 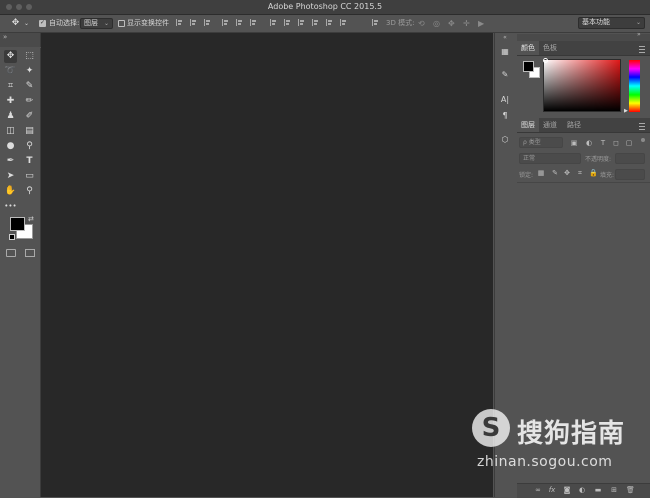 What do you see at coordinates (10, 56) in the screenshot?
I see `move-tool-icon: ✥` at bounding box center [10, 56].